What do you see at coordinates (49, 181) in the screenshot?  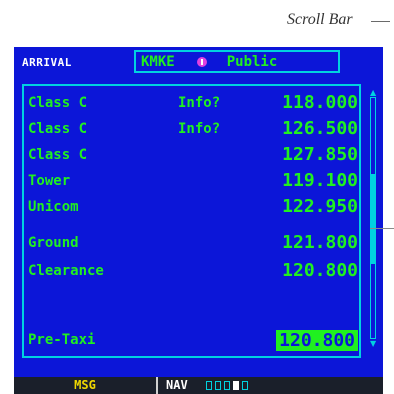 I see `frequency-name: Tower` at bounding box center [49, 181].